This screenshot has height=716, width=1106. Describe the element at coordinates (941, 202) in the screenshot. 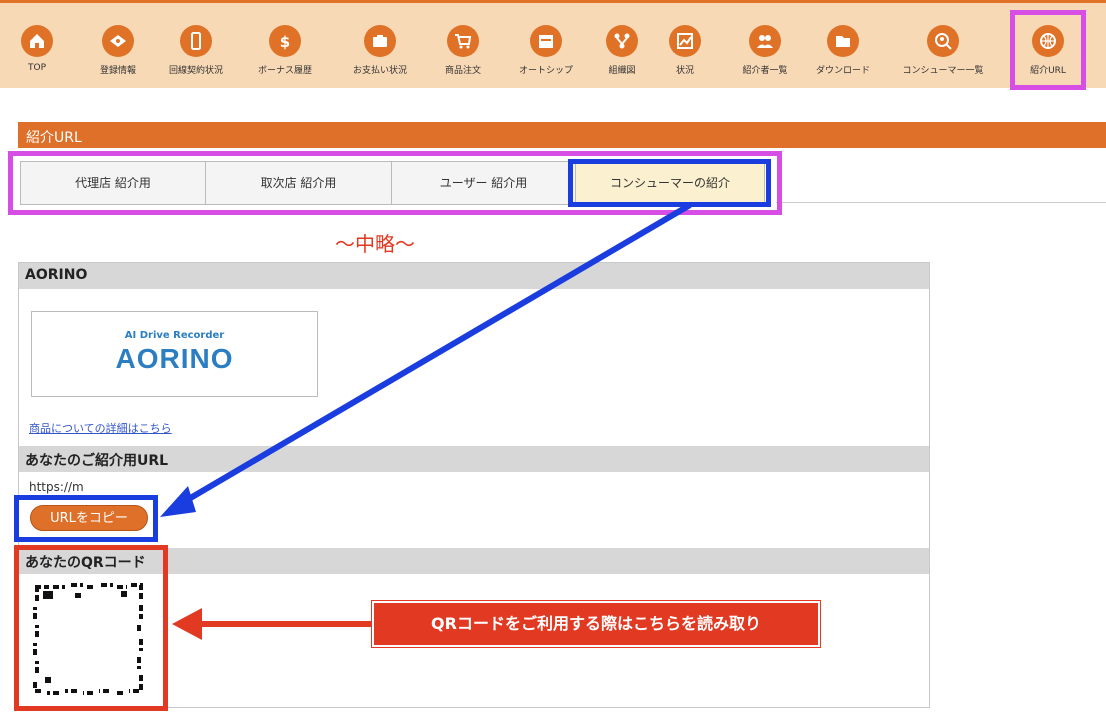

I see `tab-divider` at that location.